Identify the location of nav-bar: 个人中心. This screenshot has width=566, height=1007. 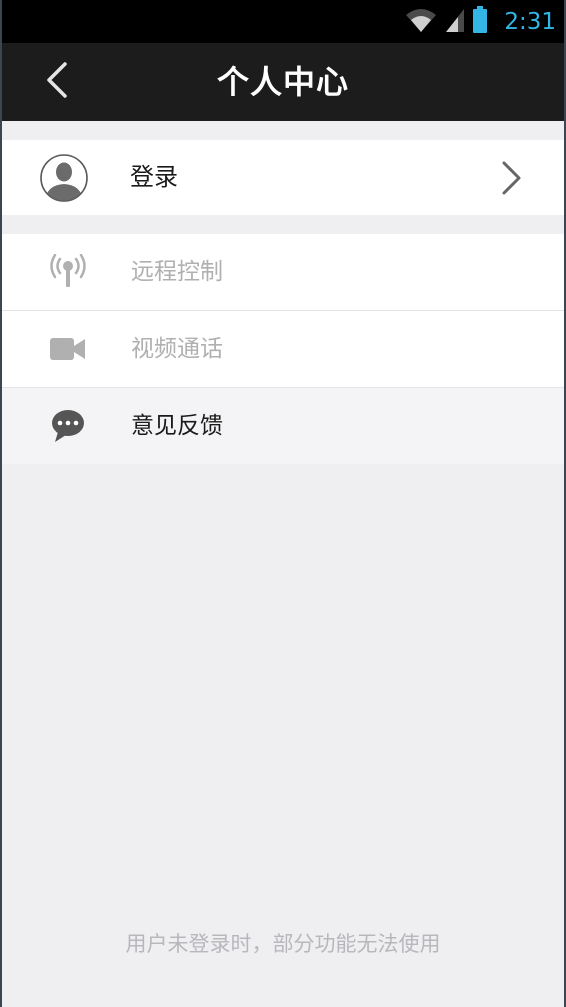
(283, 82).